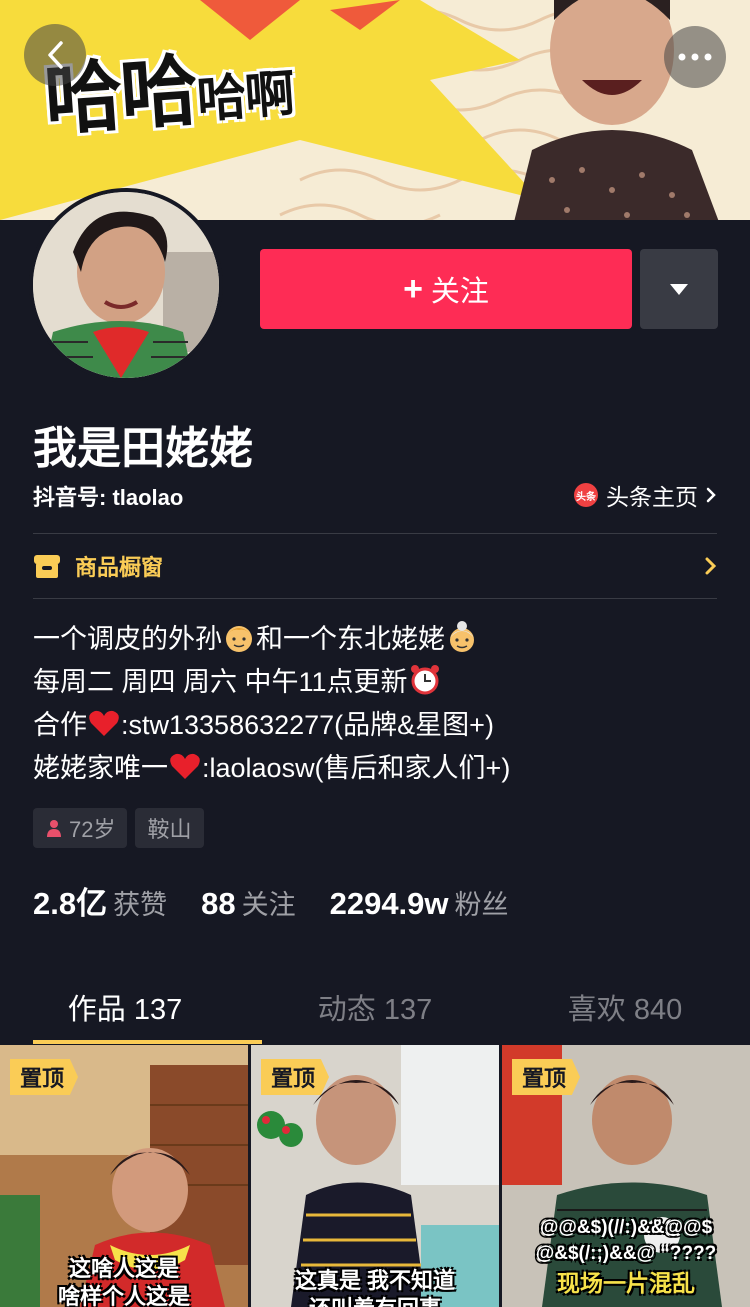 The height and width of the screenshot is (1307, 750). Describe the element at coordinates (239, 639) in the screenshot. I see `boy-emoji-icon` at that location.